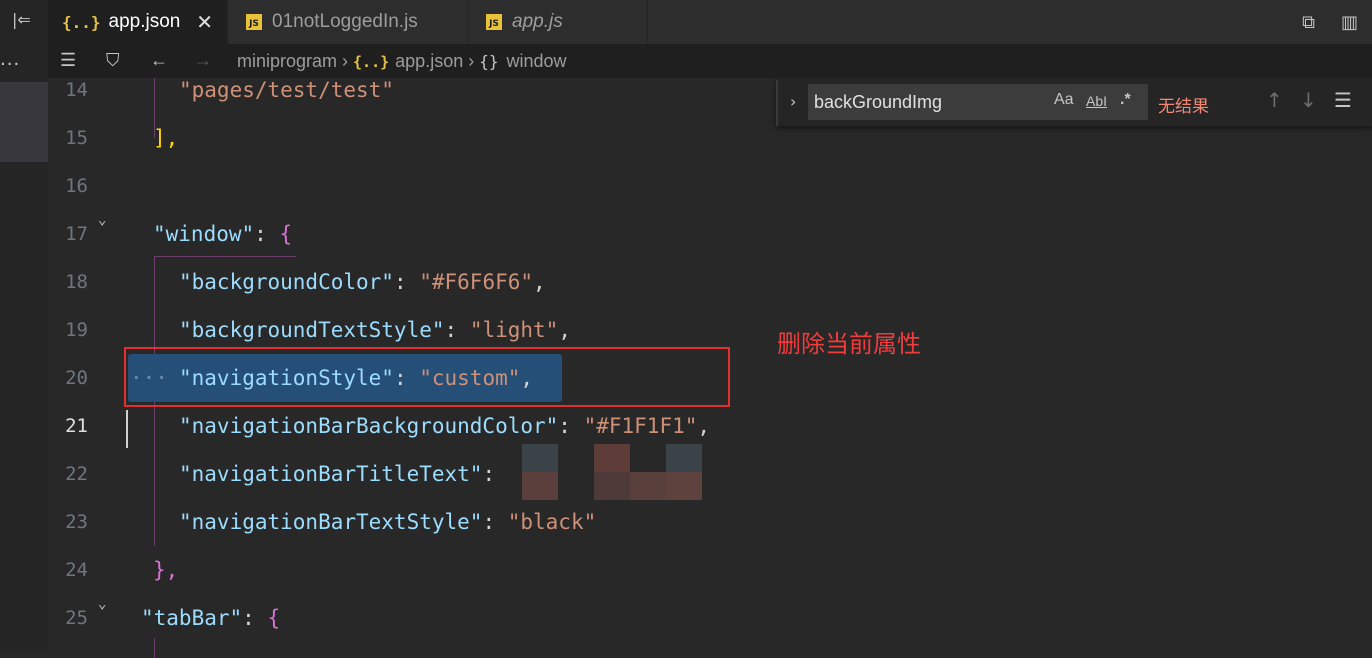 This screenshot has width=1372, height=658. Describe the element at coordinates (76, 474) in the screenshot. I see `line-number: 22` at that location.